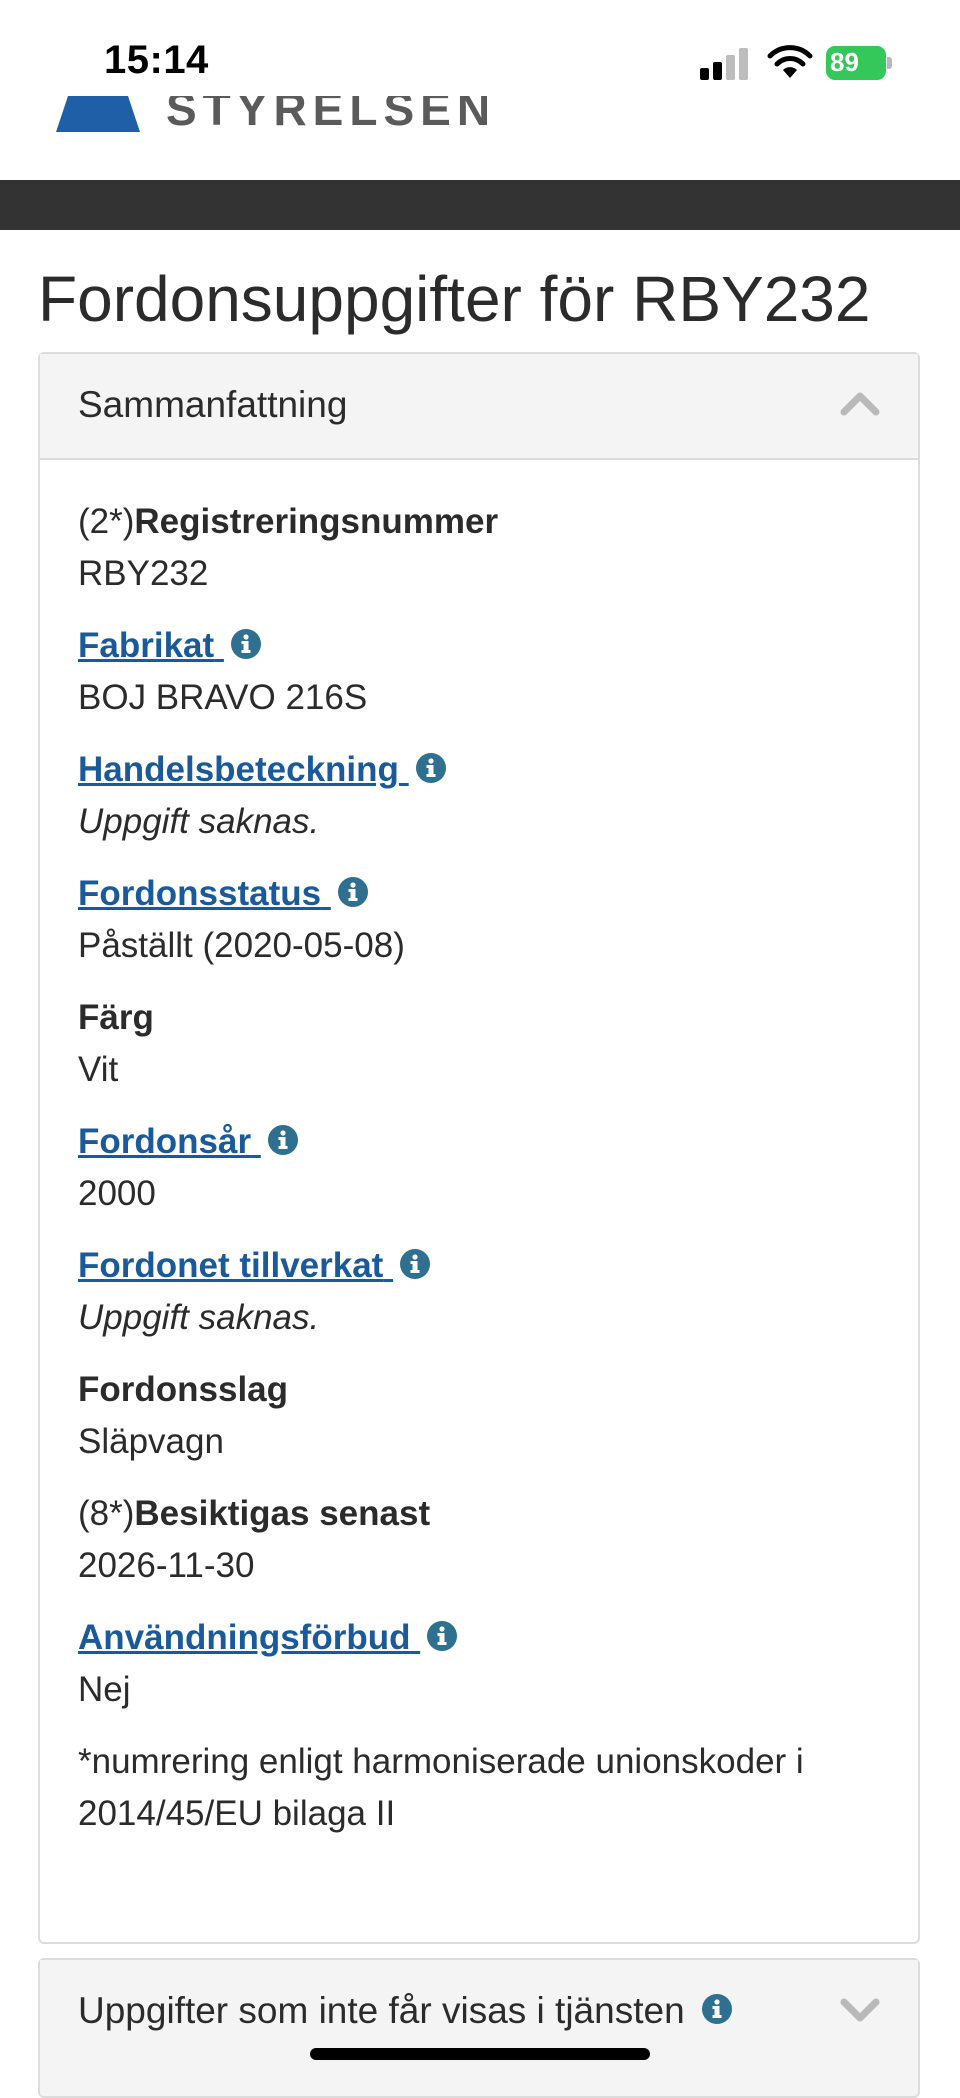 The width and height of the screenshot is (960, 2098). Describe the element at coordinates (331, 115) in the screenshot. I see `logo-text: STYRELSEN` at that location.